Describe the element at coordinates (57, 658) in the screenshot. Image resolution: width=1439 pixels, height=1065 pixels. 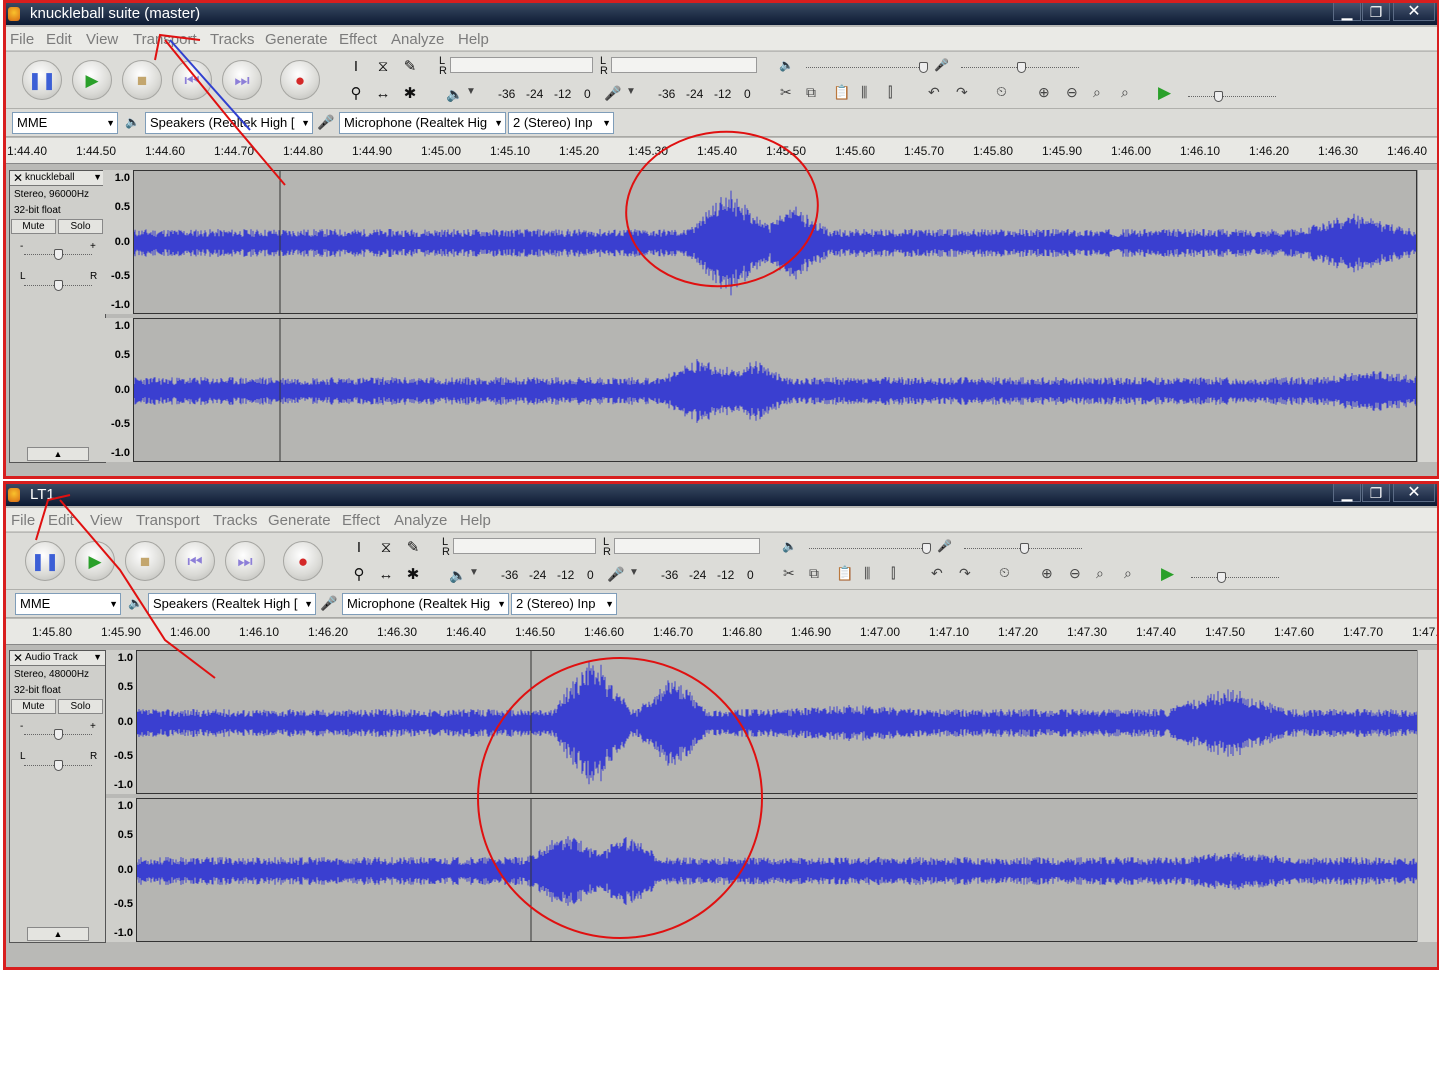
I see `track-name-menu: ✕ Audio Track ▼` at that location.